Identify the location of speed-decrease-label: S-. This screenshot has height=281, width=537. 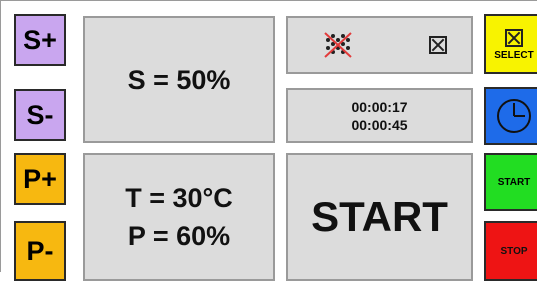
(40, 114).